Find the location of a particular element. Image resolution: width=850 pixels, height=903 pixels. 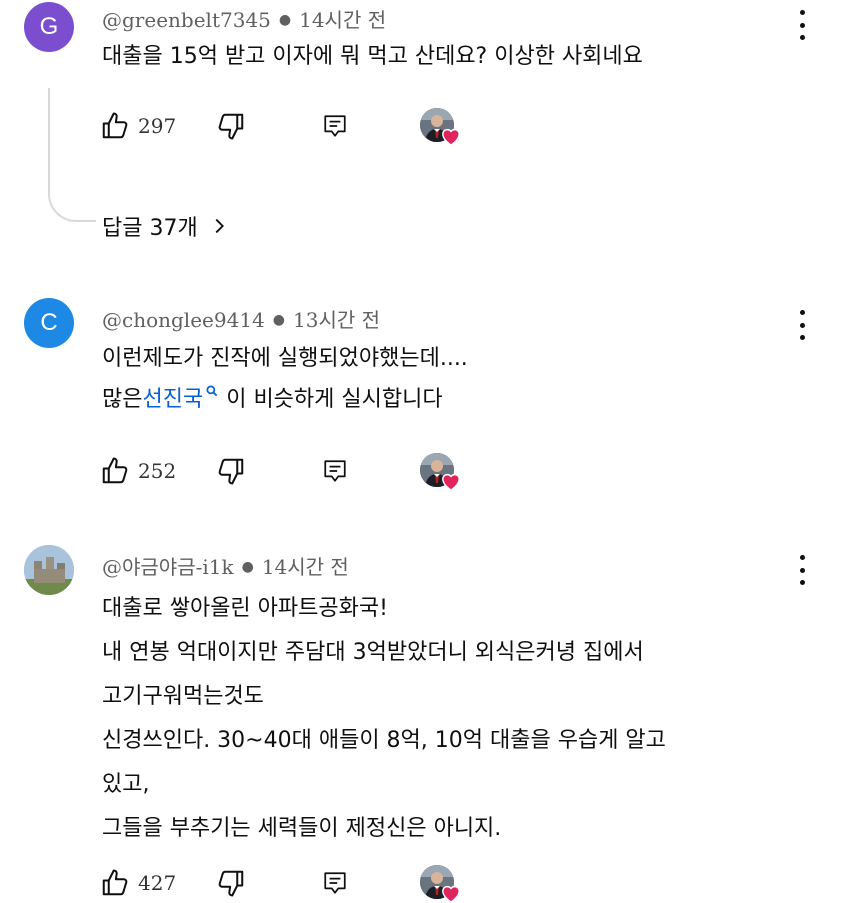

view-replies-button: 답글 37개 is located at coordinates (166, 226).